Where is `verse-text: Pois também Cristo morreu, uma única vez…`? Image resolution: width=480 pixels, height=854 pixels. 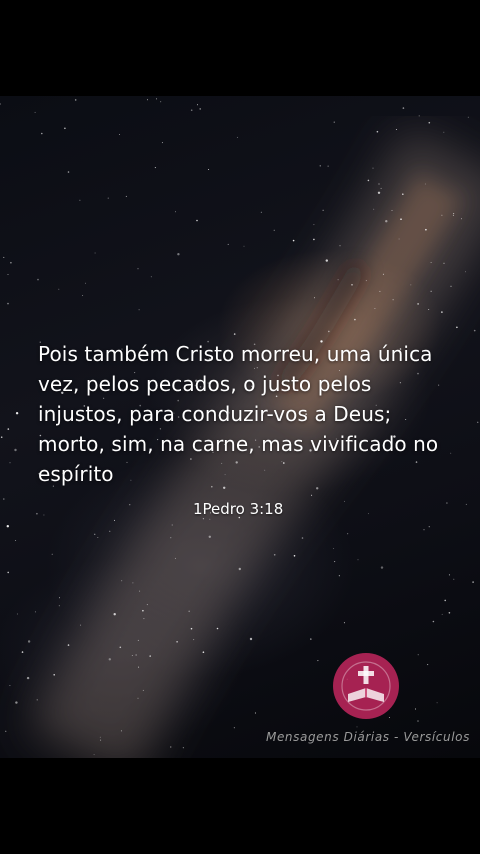 verse-text: Pois também Cristo morreu, uma única vez… is located at coordinates (238, 414).